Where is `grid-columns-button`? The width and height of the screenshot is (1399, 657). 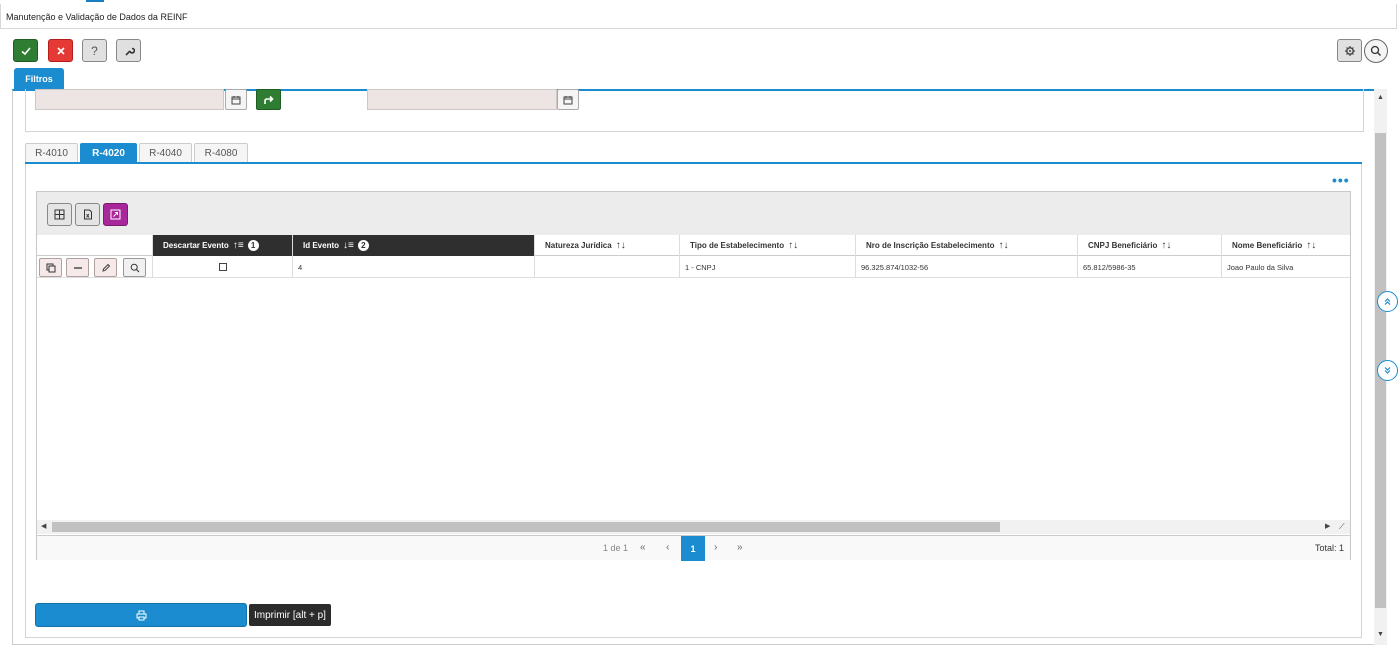
grid-columns-button is located at coordinates (59, 214).